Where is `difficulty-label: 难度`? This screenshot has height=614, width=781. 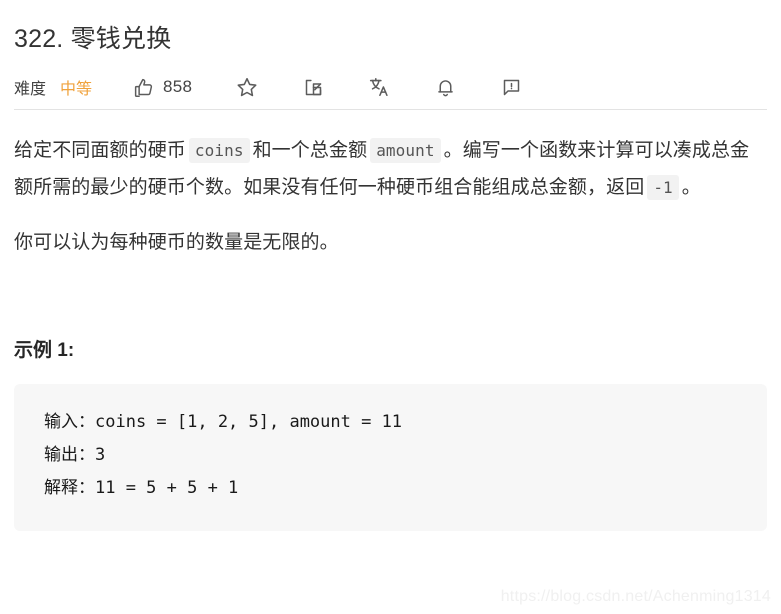
difficulty-label: 难度 is located at coordinates (30, 89).